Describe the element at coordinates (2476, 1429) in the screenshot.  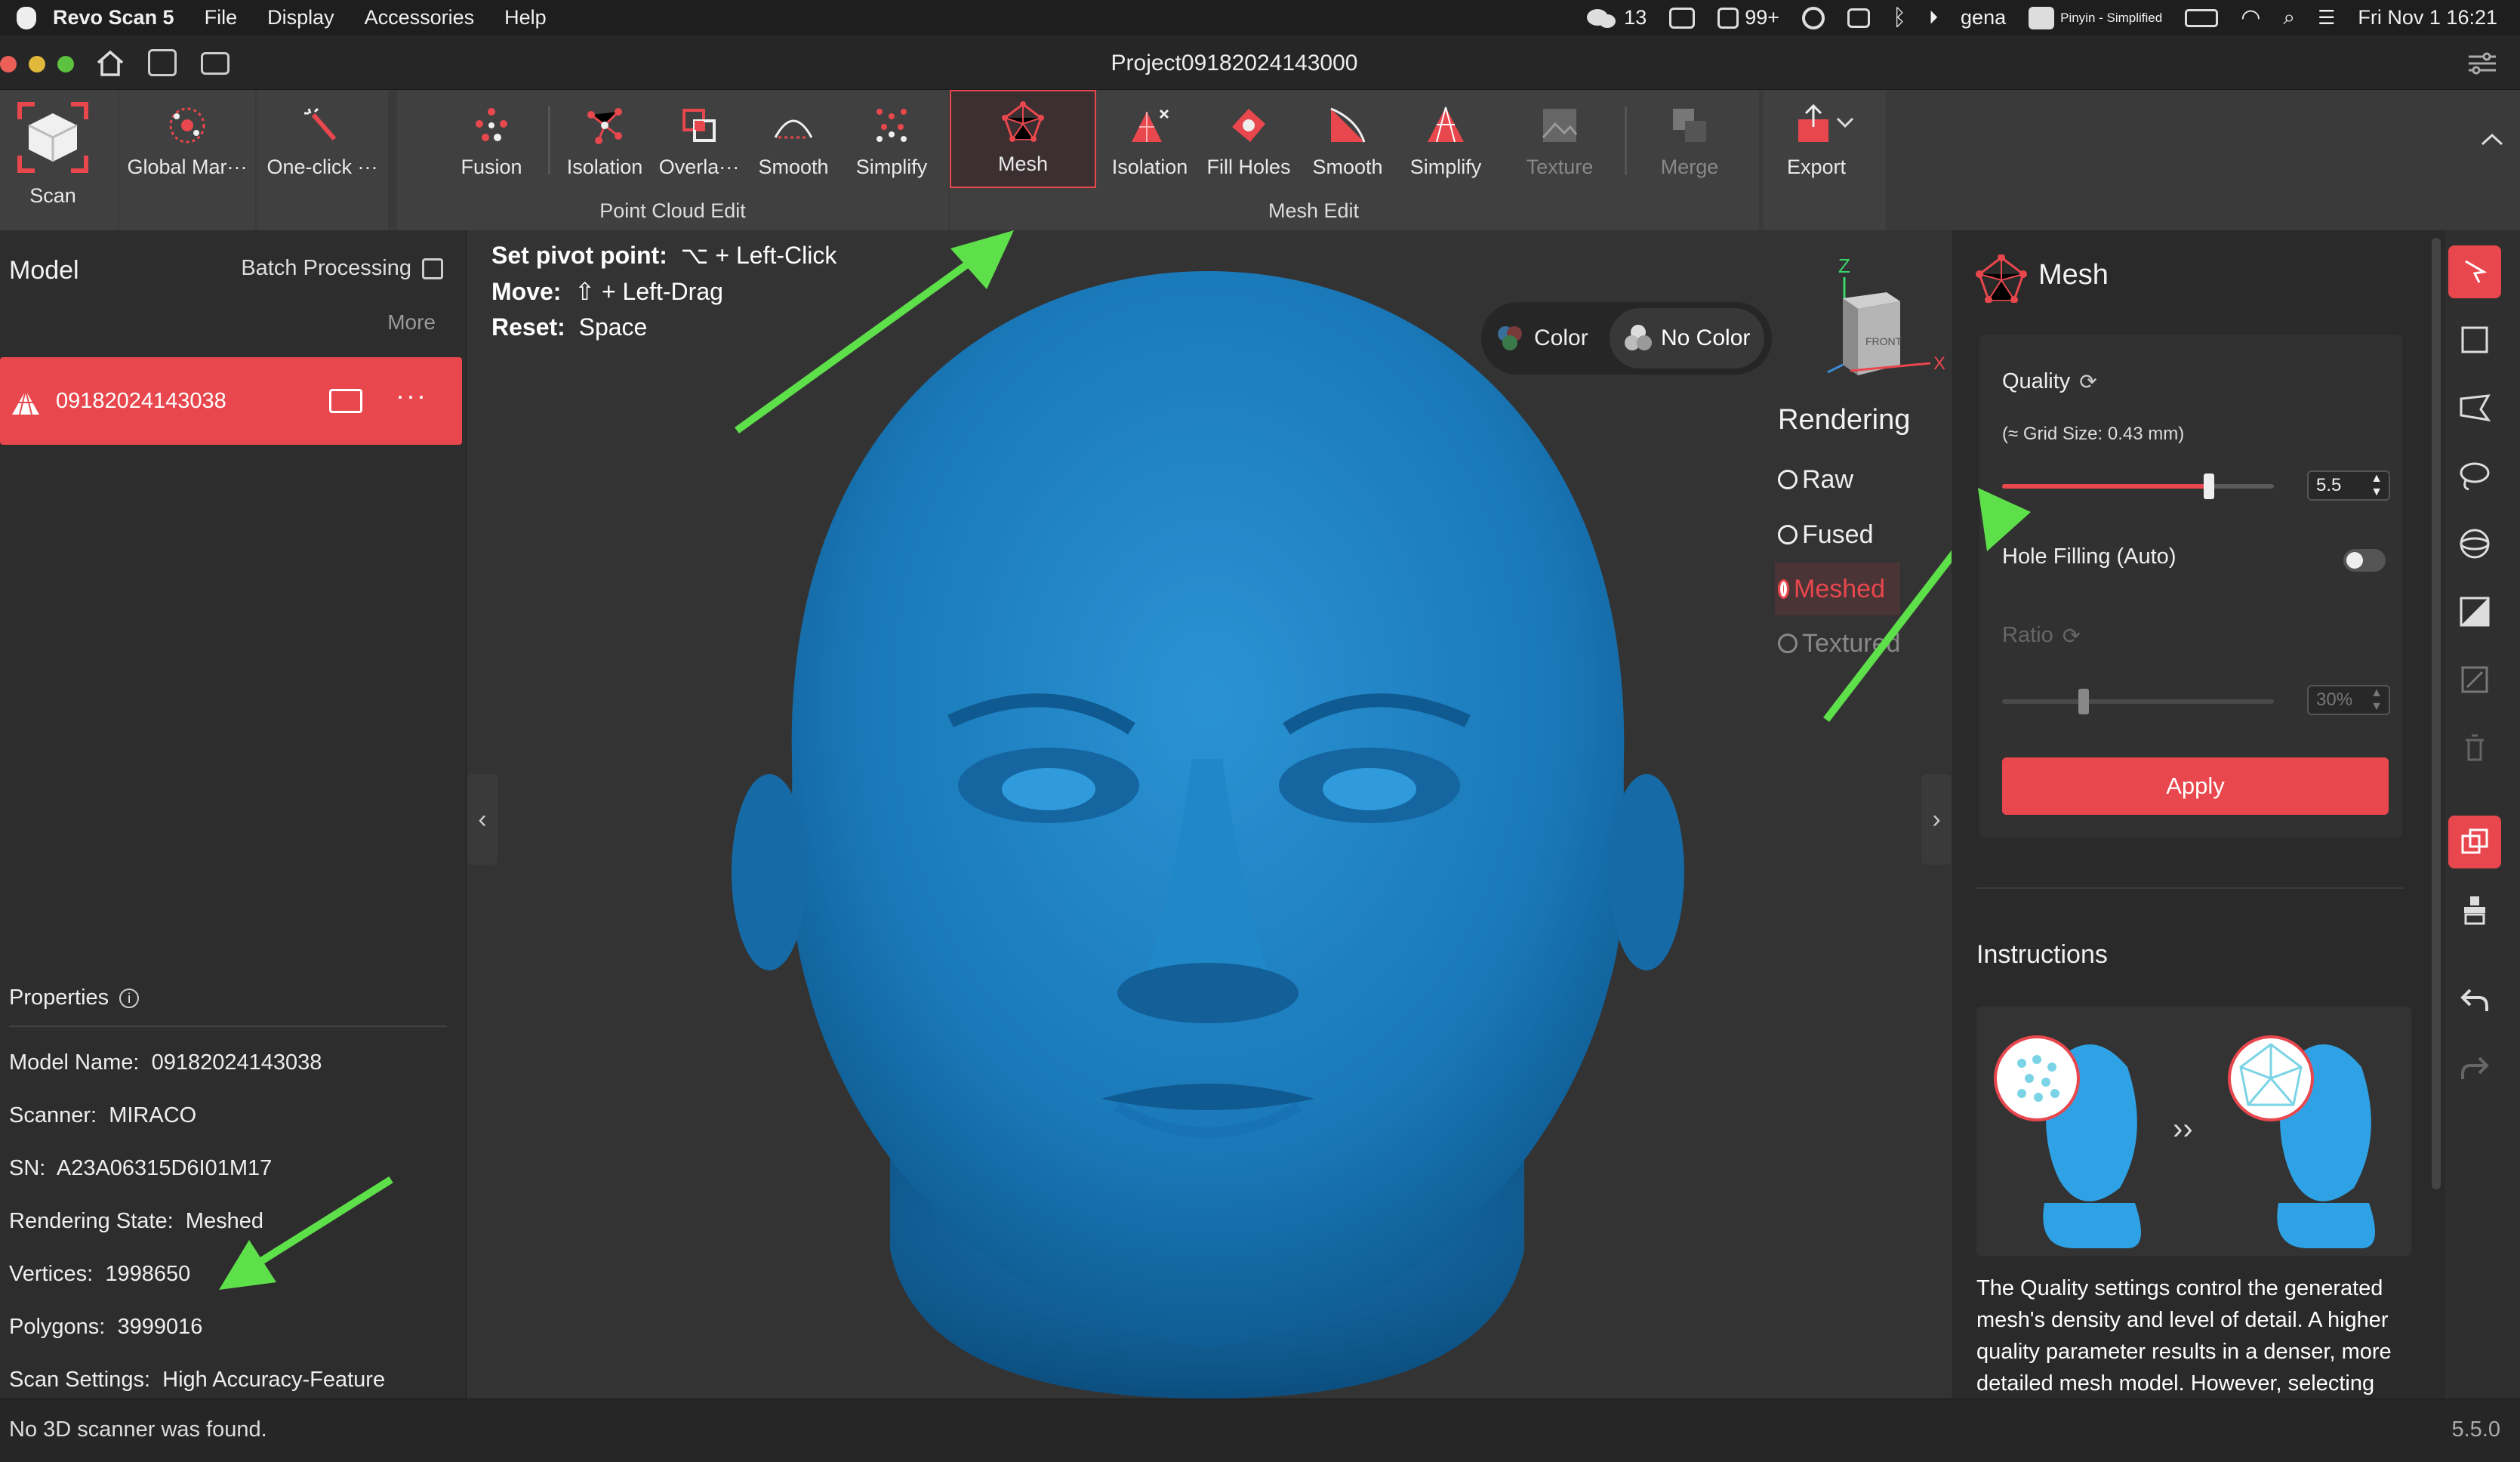
I see `version-label: 5.5.0` at that location.